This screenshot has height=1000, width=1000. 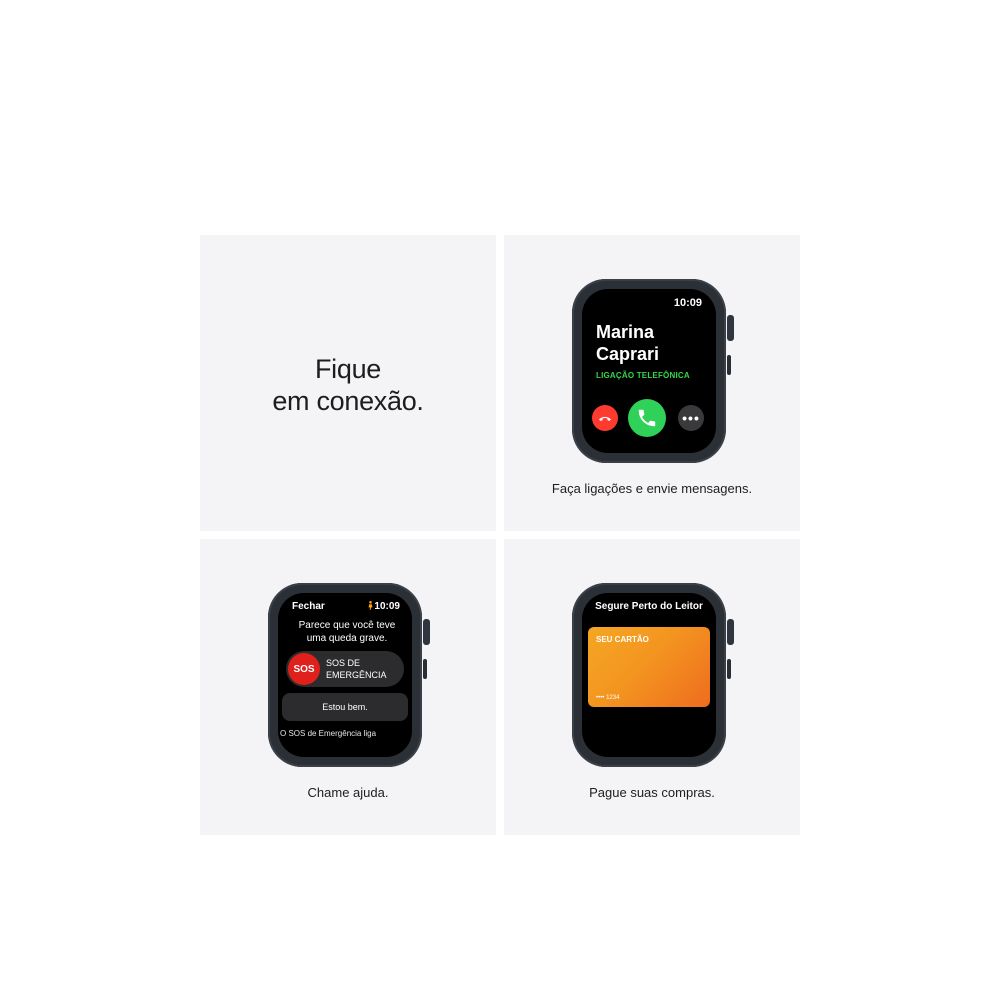 I want to click on more-options-button: •••, so click(x=691, y=418).